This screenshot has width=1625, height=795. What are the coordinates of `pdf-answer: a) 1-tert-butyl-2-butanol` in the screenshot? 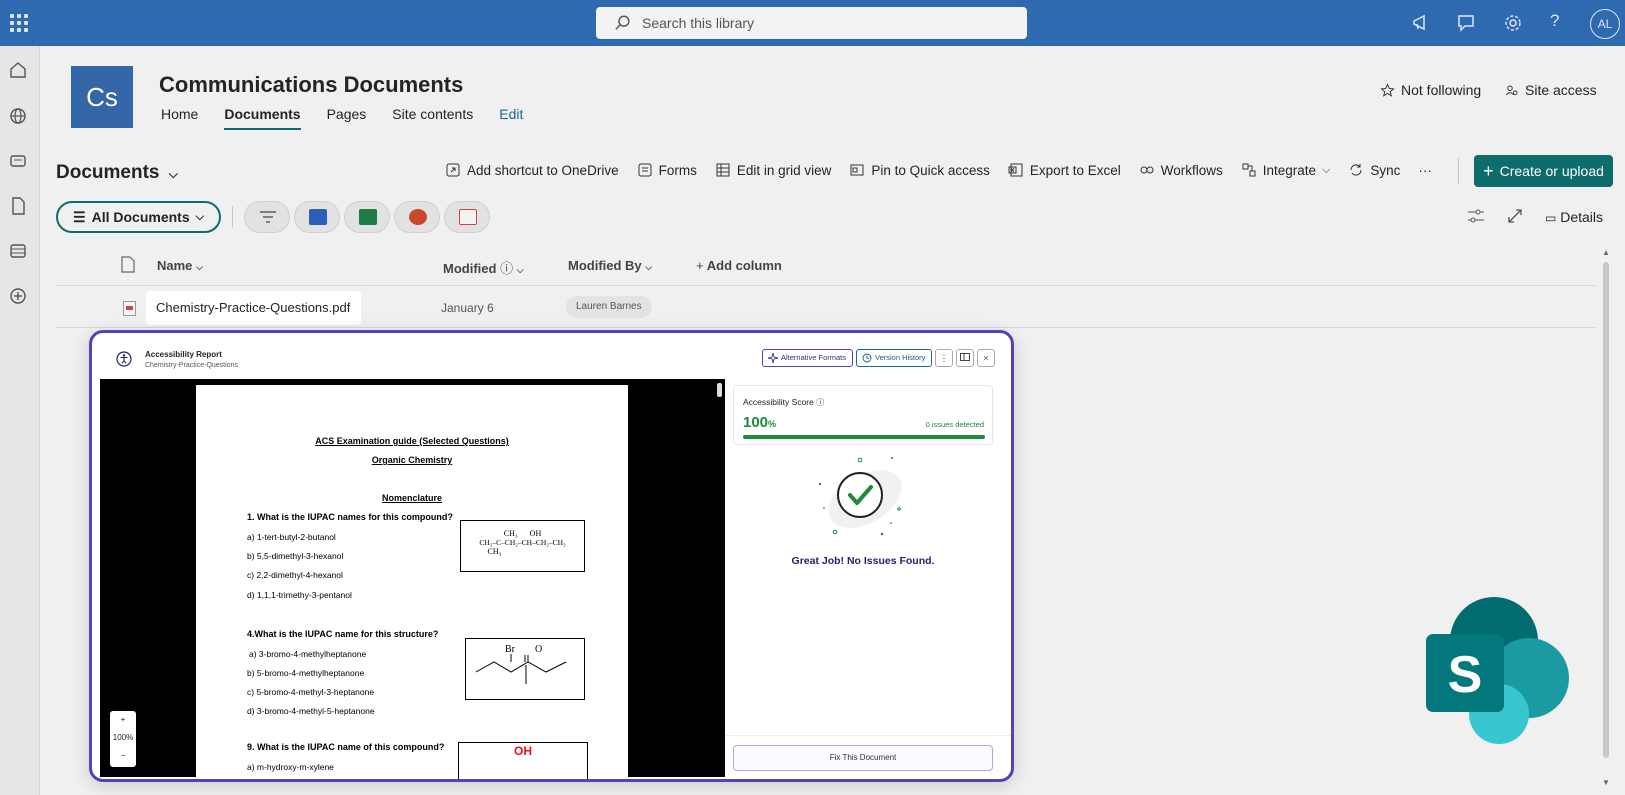 It's located at (291, 537).